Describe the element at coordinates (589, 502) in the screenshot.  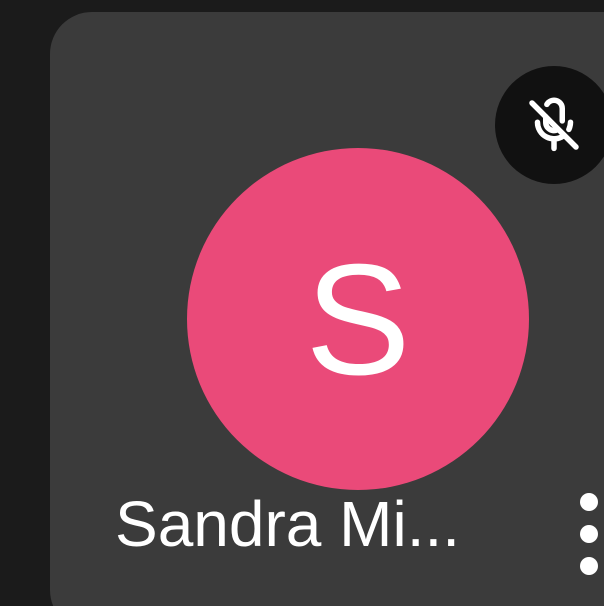
I see `more-vertical-icon` at that location.